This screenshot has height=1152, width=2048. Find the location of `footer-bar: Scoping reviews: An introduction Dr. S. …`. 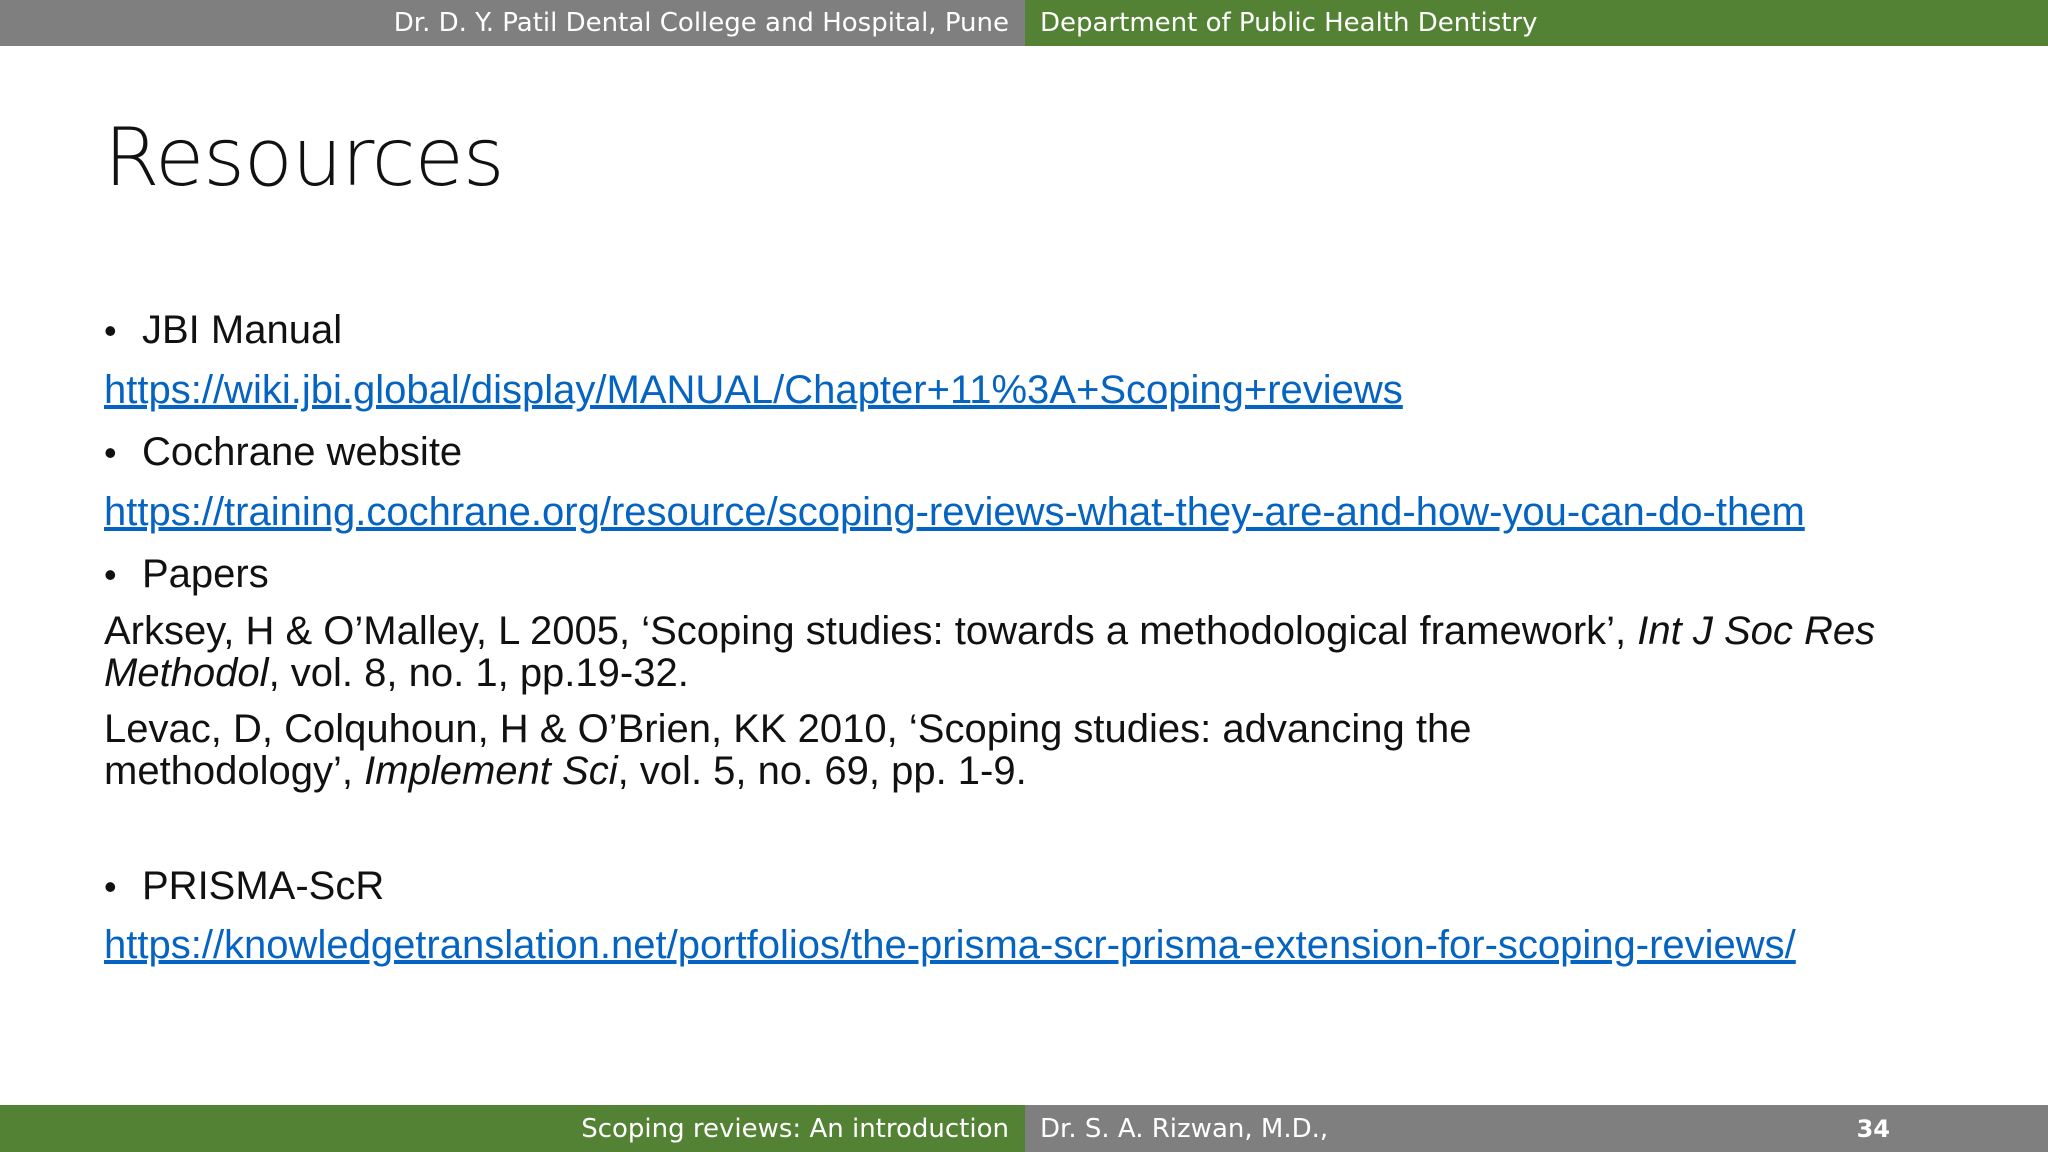

footer-bar: Scoping reviews: An introduction Dr. S. … is located at coordinates (1024, 1128).